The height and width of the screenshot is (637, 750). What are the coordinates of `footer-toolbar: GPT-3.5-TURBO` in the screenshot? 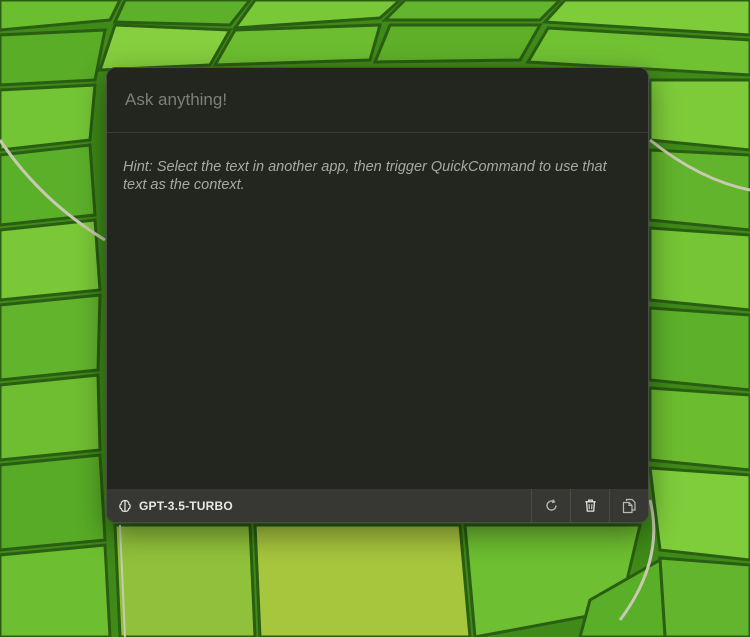 It's located at (377, 505).